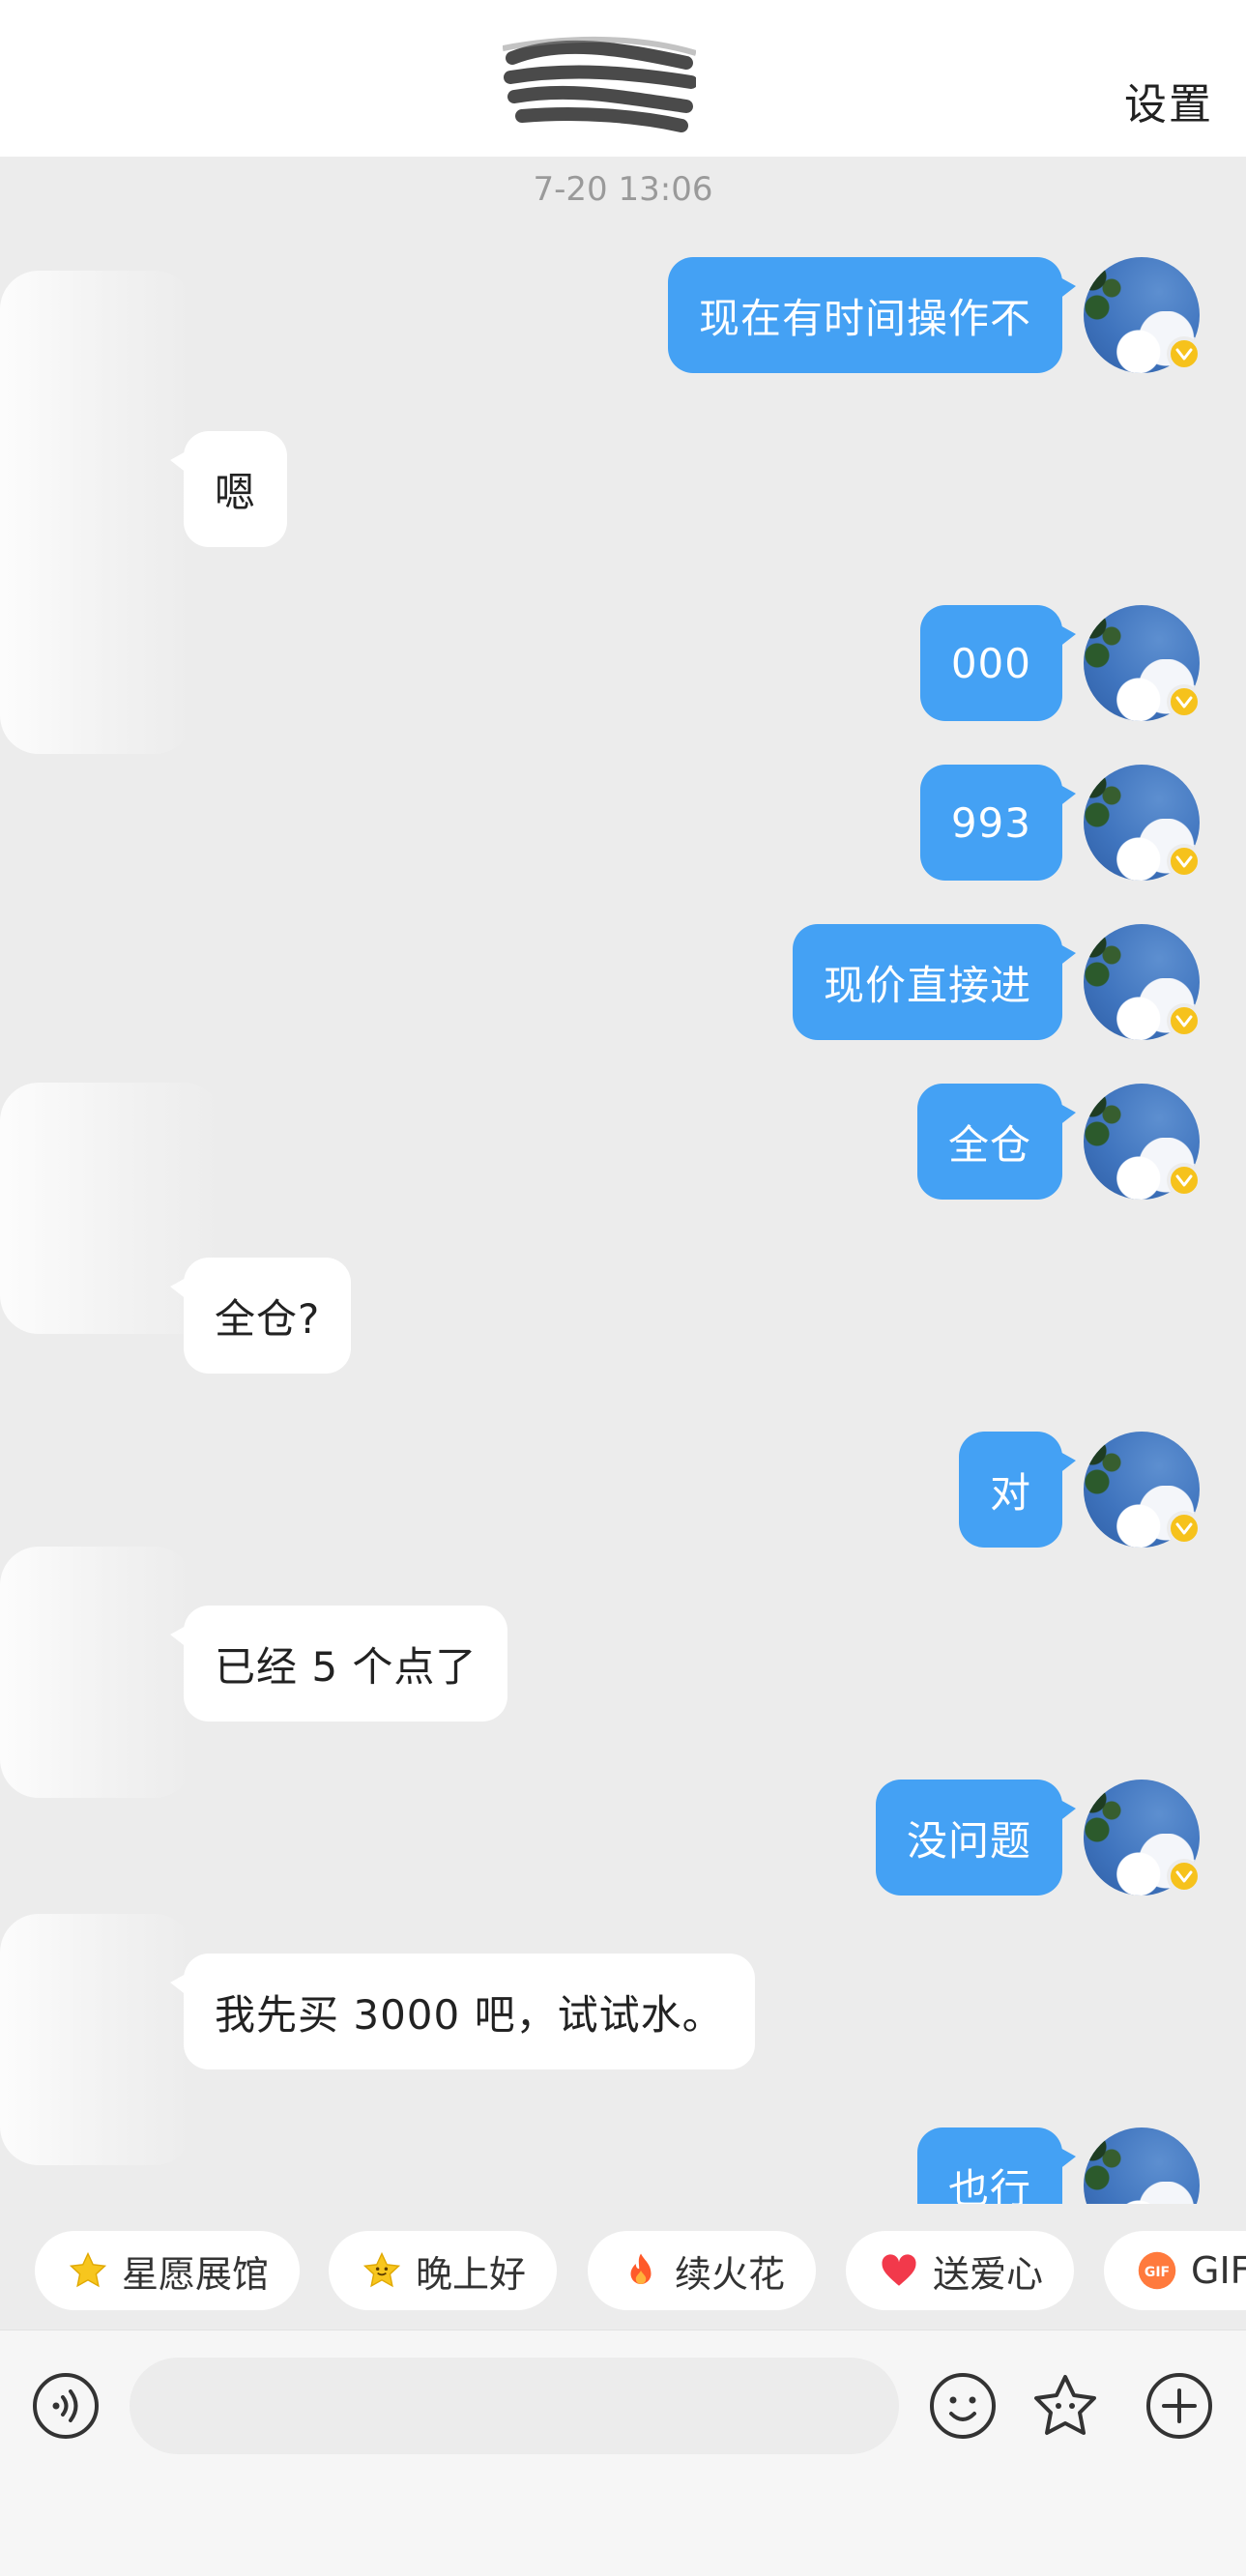 The image size is (1246, 2576). I want to click on star-icon, so click(88, 2270).